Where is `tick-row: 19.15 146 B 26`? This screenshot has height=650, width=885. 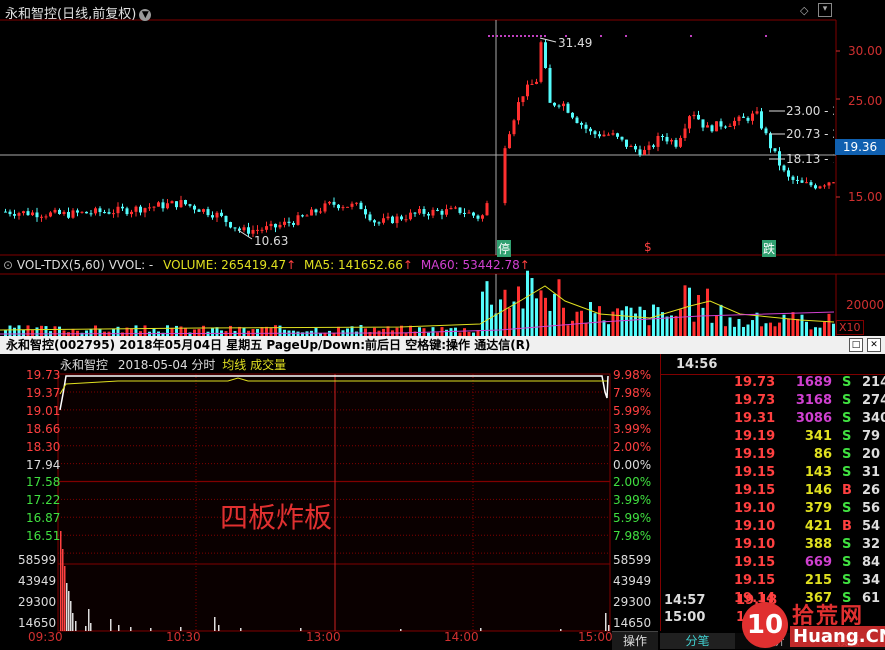
tick-row: 19.15 146 B 26 is located at coordinates (774, 492).